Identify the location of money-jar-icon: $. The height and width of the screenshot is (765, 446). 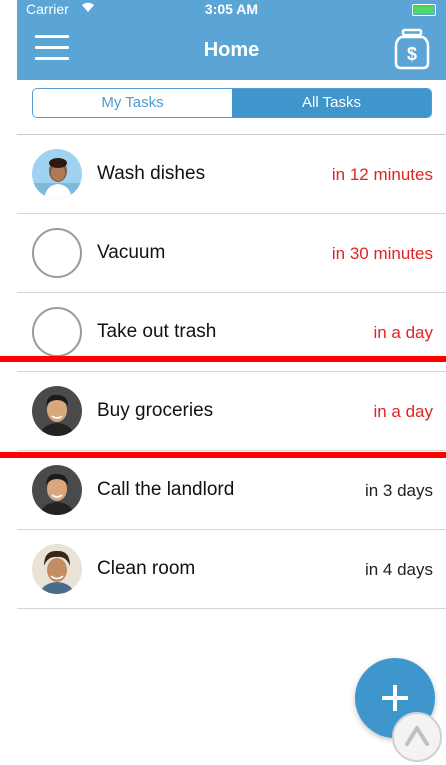
(412, 49).